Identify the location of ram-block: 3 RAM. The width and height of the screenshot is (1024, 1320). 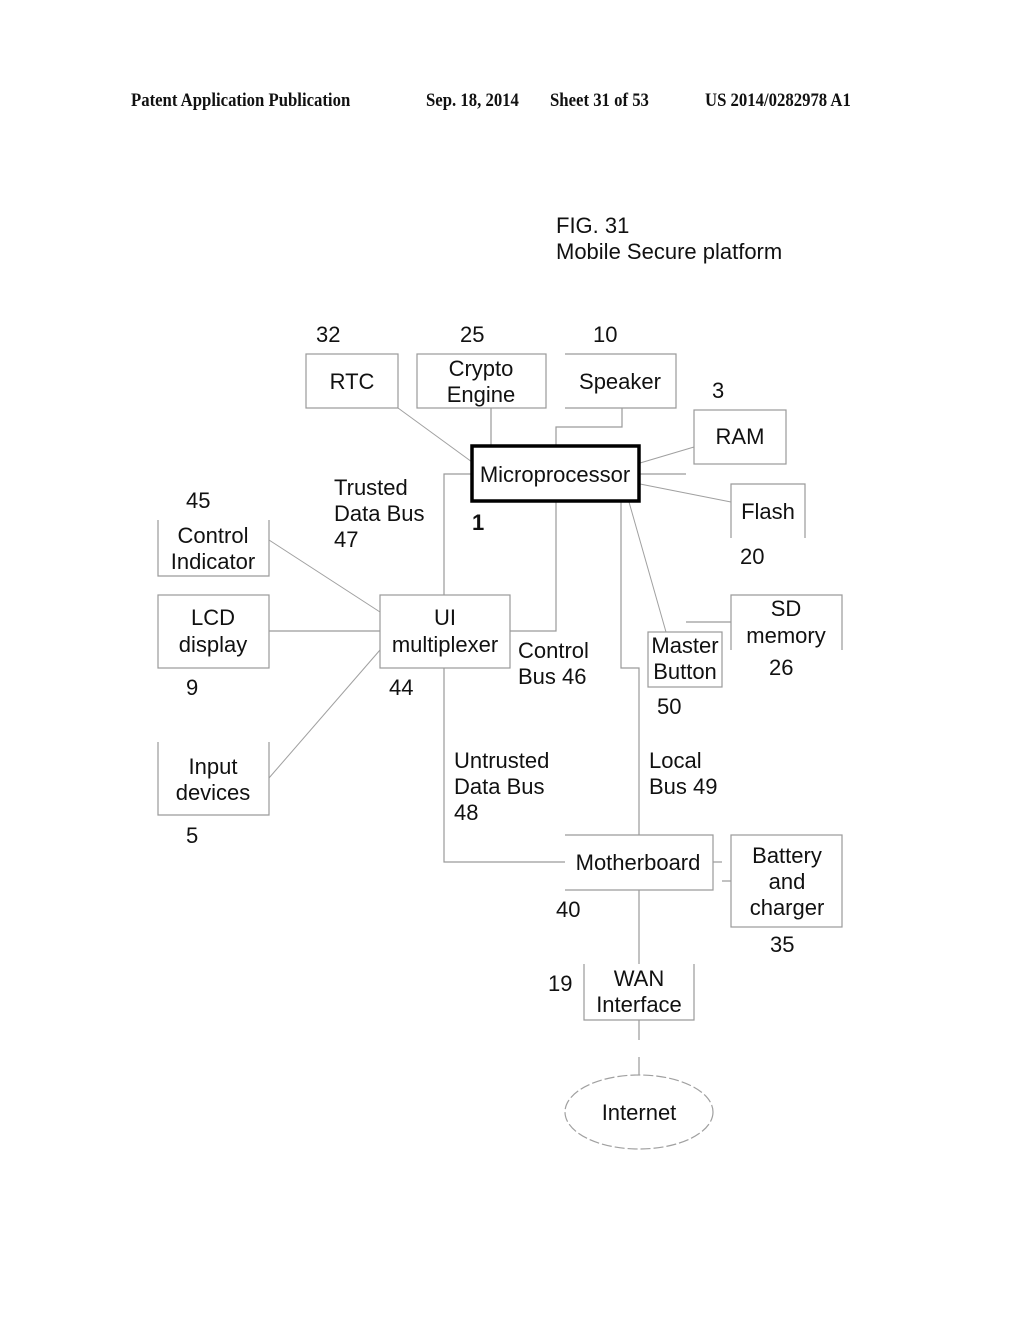
(740, 421).